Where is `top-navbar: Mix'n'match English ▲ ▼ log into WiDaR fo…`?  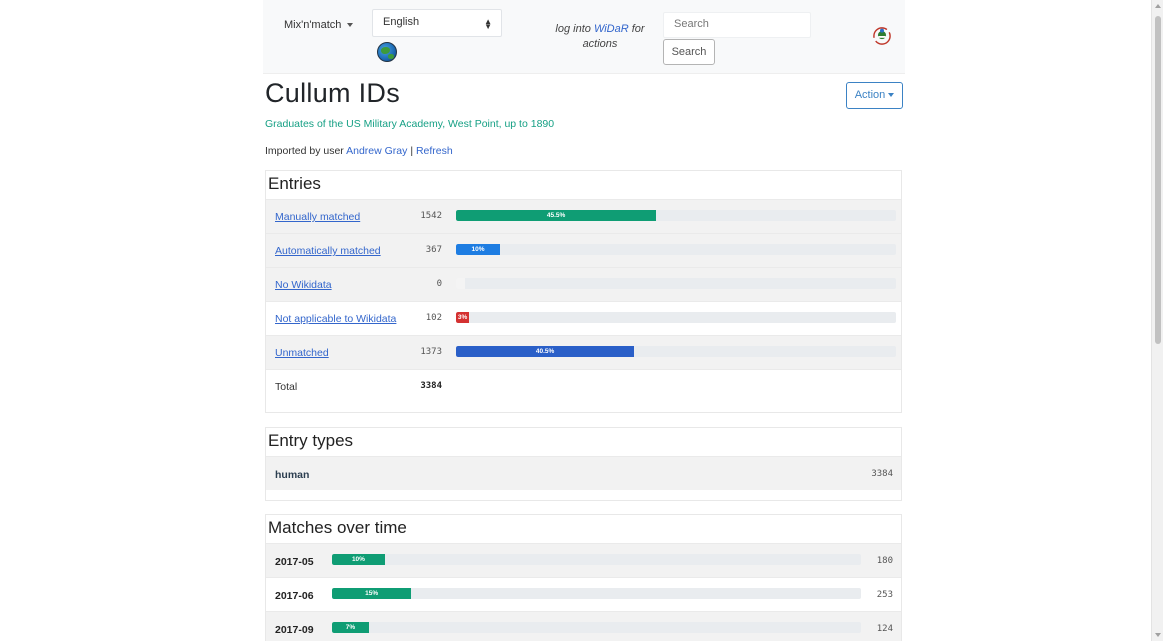 top-navbar: Mix'n'match English ▲ ▼ log into WiDaR fo… is located at coordinates (584, 37).